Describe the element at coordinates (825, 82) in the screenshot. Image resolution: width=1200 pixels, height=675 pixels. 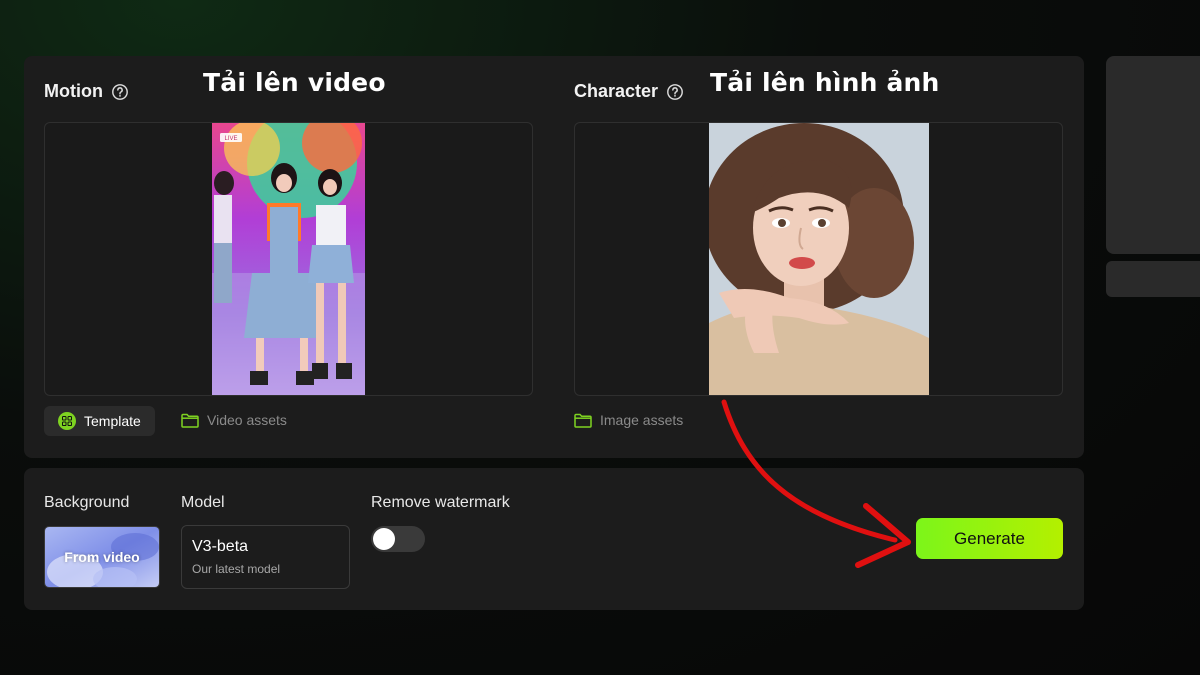
I see `character-annotation: Tải lên hình ảnh` at that location.